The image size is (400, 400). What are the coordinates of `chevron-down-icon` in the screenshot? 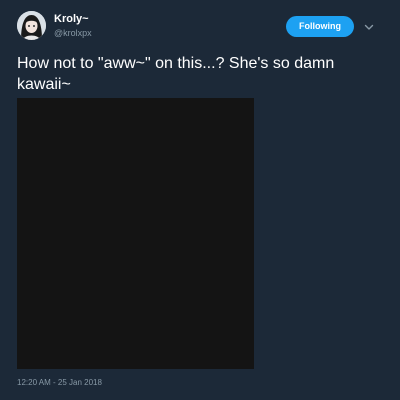 It's located at (369, 27).